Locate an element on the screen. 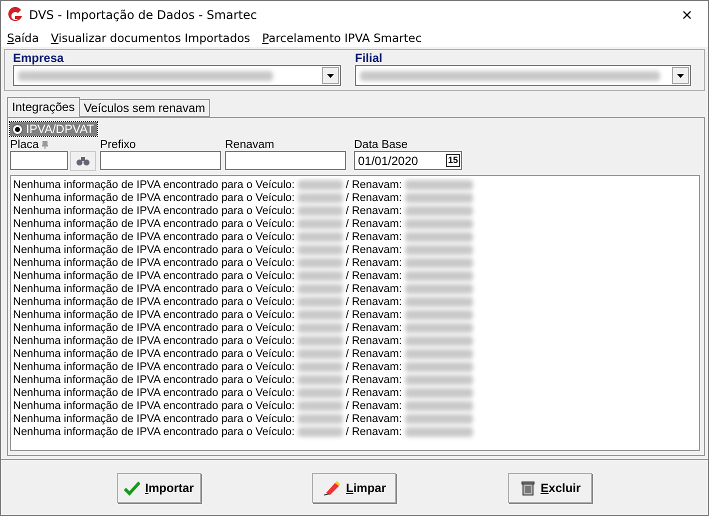 This screenshot has width=709, height=516. tab: Integrações is located at coordinates (43, 107).